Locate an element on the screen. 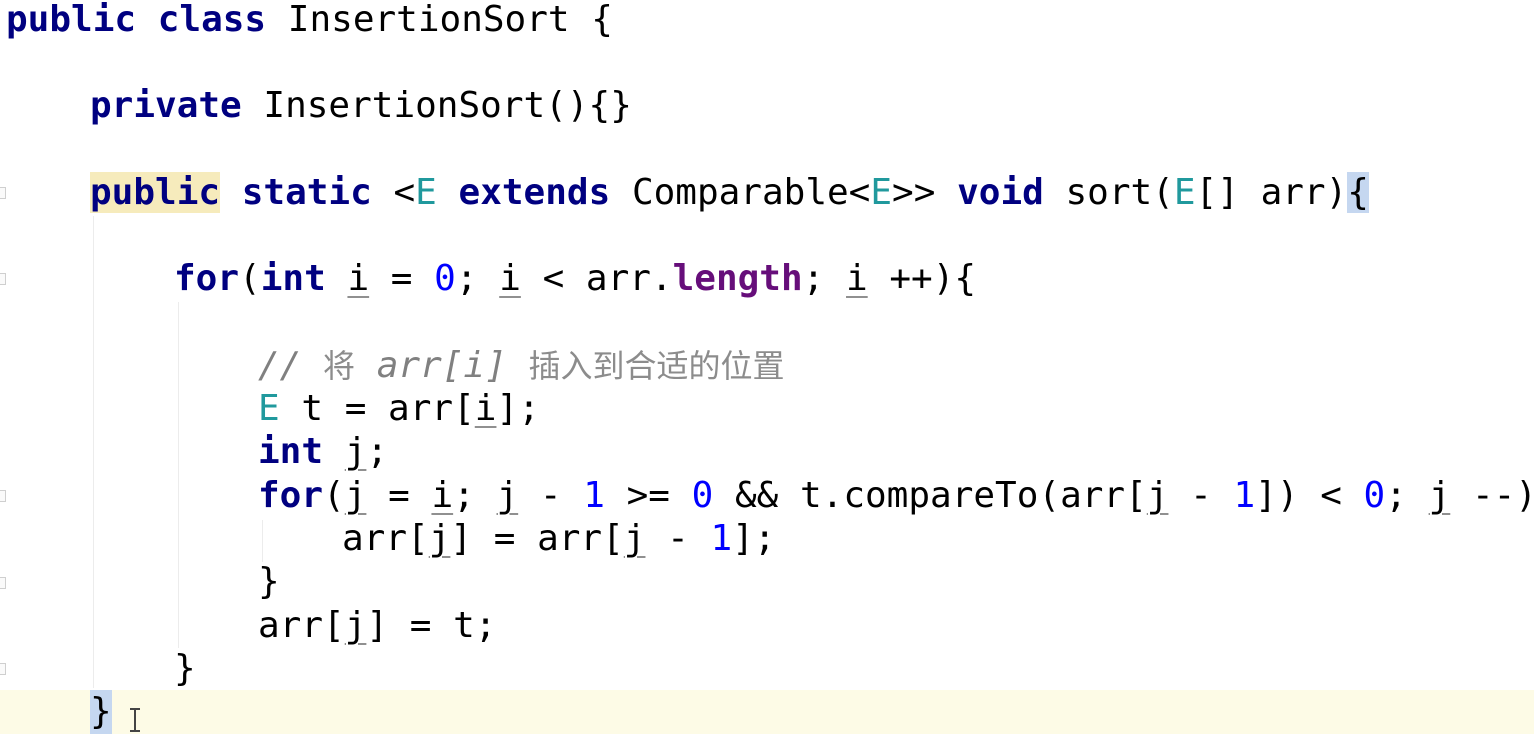 The width and height of the screenshot is (1534, 734). code-line: arr[j] = t; is located at coordinates (767, 626).